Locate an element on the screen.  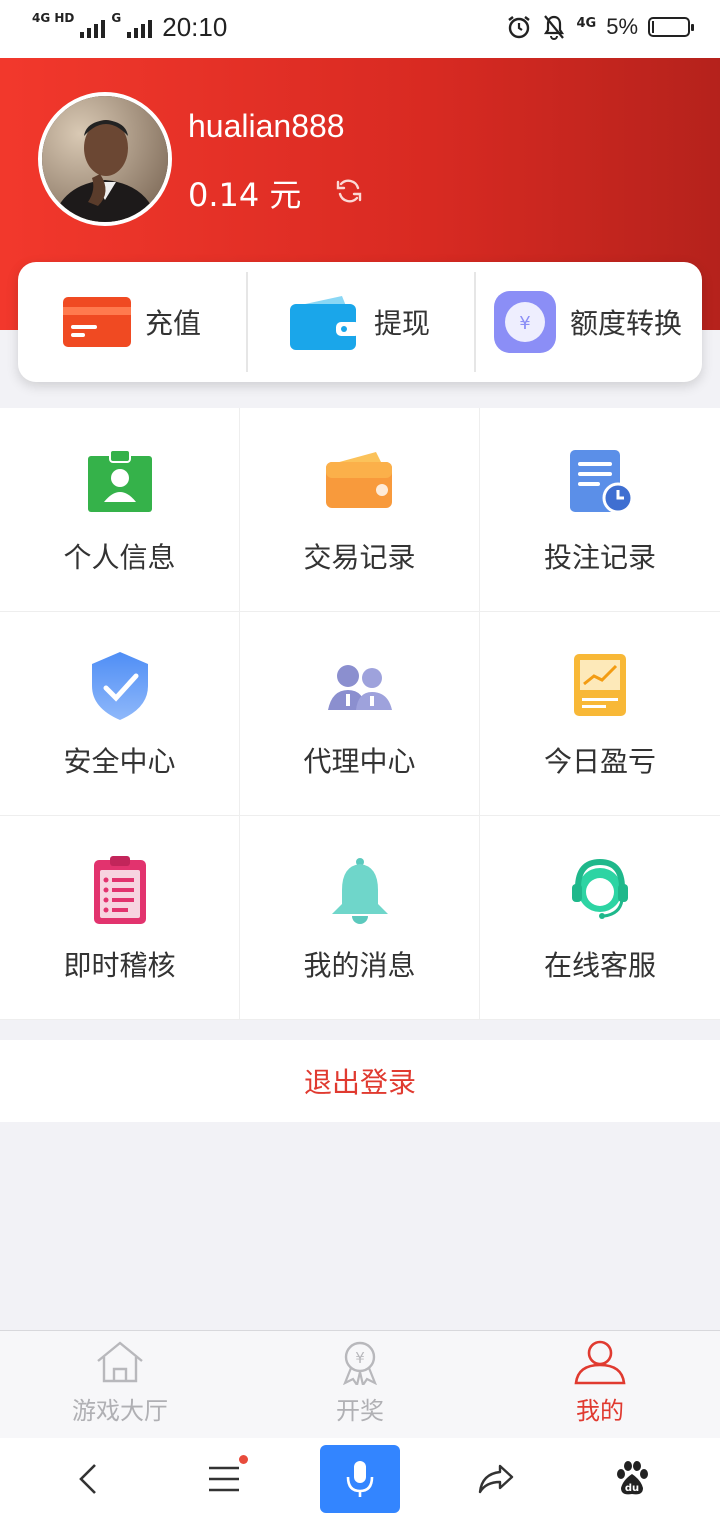
credit-transfer-button: ¥ 额度转换 is located at coordinates (588, 322).